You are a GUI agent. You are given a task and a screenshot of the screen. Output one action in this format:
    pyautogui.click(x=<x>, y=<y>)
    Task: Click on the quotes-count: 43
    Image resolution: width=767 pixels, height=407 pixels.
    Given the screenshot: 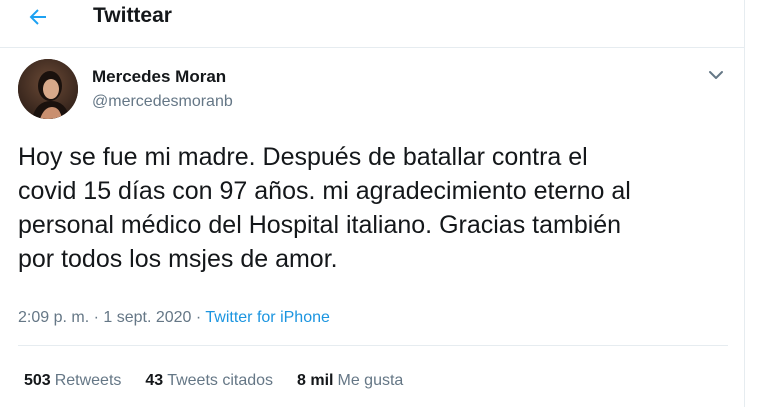 What is the action you would take?
    pyautogui.click(x=154, y=380)
    